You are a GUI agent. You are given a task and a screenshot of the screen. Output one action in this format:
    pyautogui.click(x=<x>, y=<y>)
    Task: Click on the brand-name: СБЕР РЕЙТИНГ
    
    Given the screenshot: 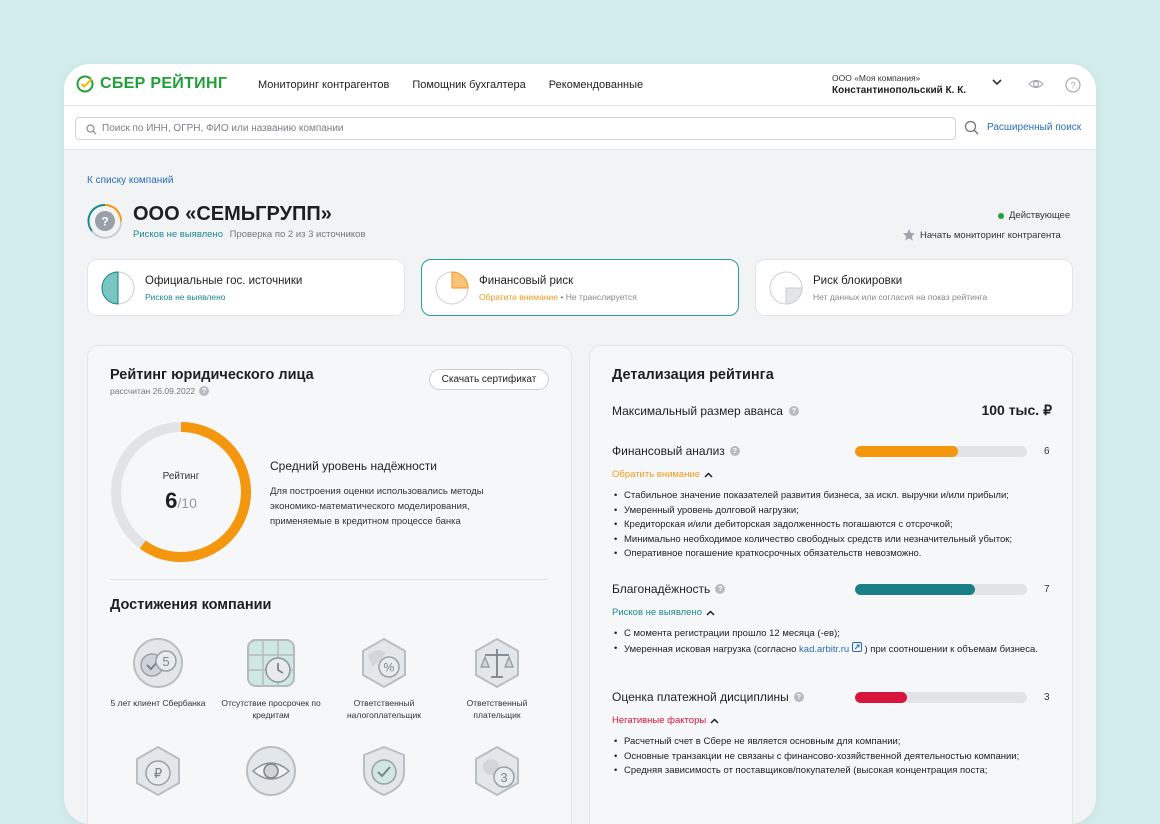 What is the action you would take?
    pyautogui.click(x=164, y=83)
    